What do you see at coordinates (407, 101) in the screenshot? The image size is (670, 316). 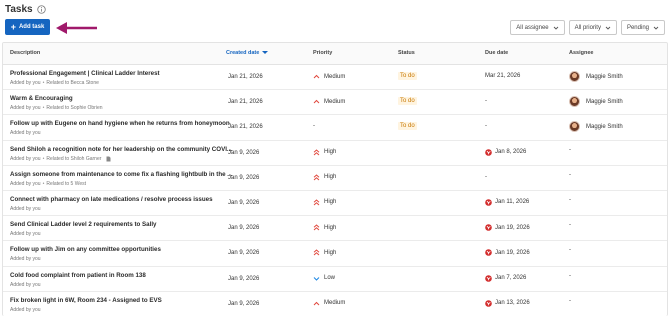 I see `status-badge: To do` at bounding box center [407, 101].